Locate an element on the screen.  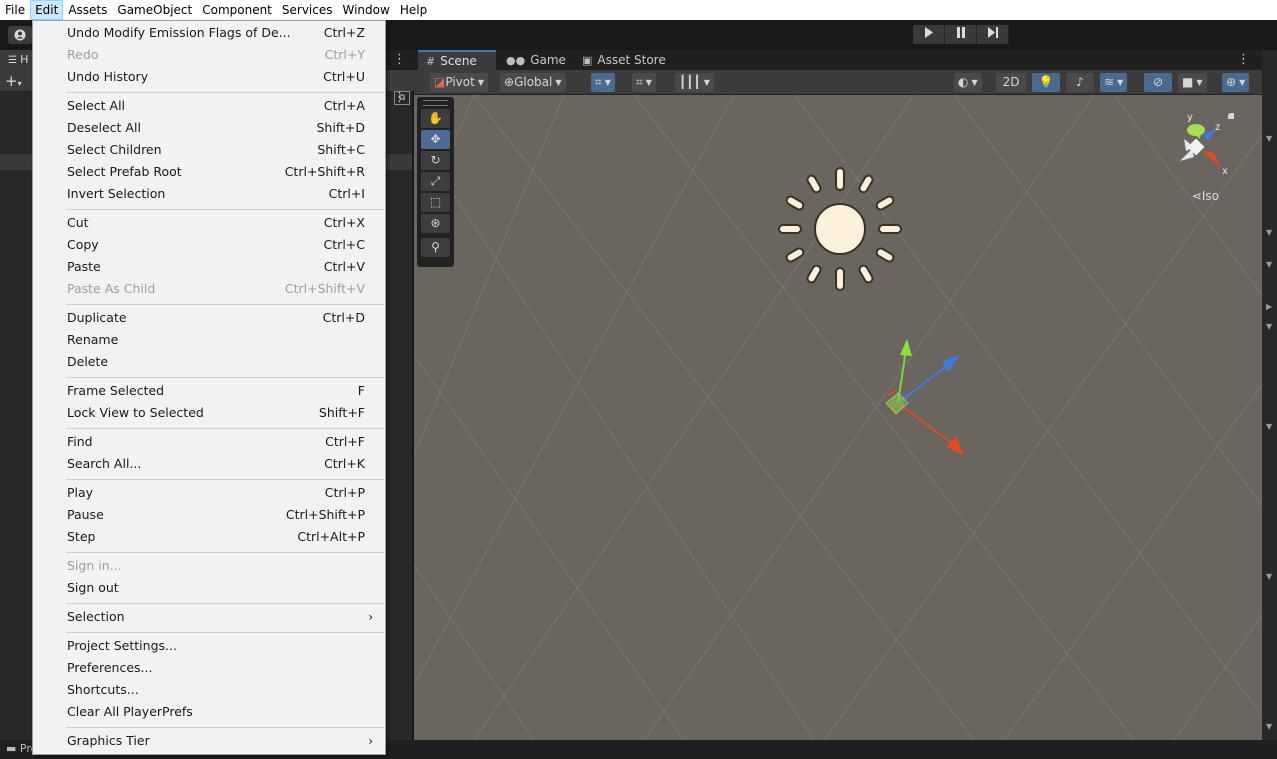
account-icon is located at coordinates (20, 35).